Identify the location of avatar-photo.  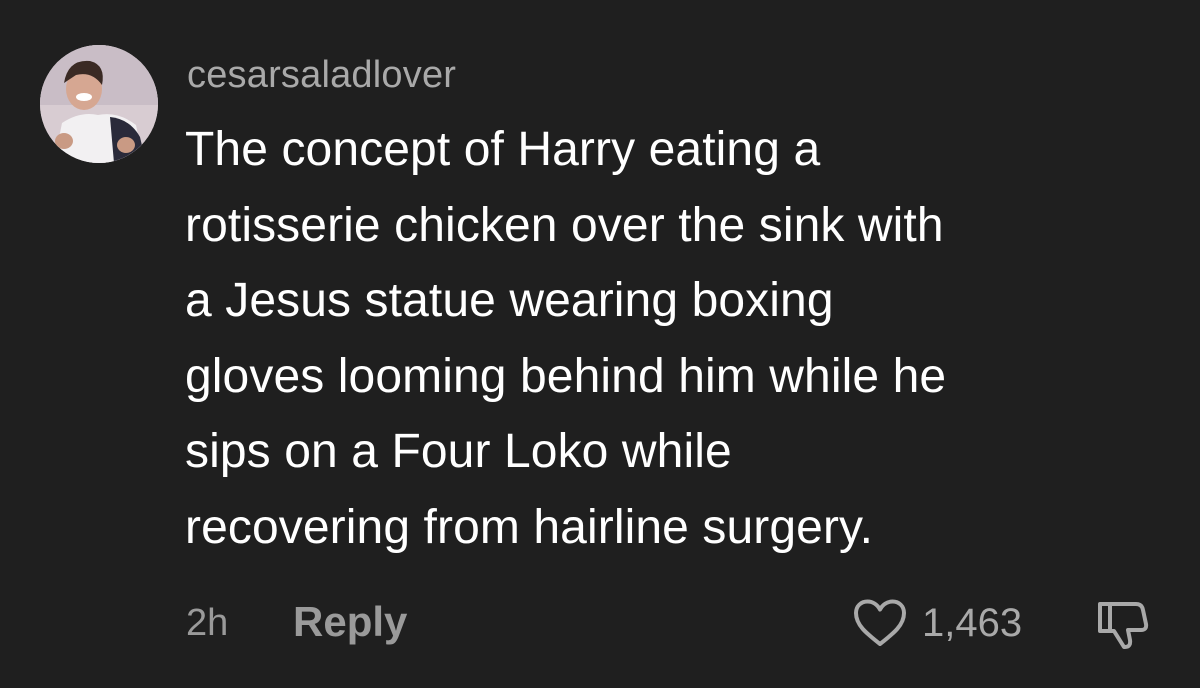
(99, 104).